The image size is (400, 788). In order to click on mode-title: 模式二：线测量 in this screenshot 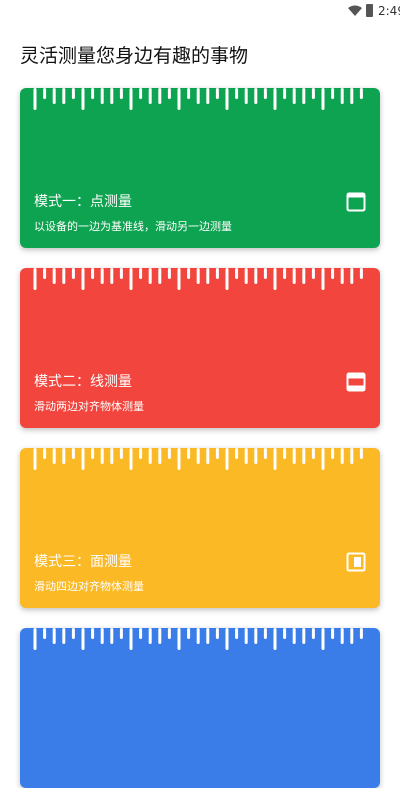, I will do `click(83, 382)`.